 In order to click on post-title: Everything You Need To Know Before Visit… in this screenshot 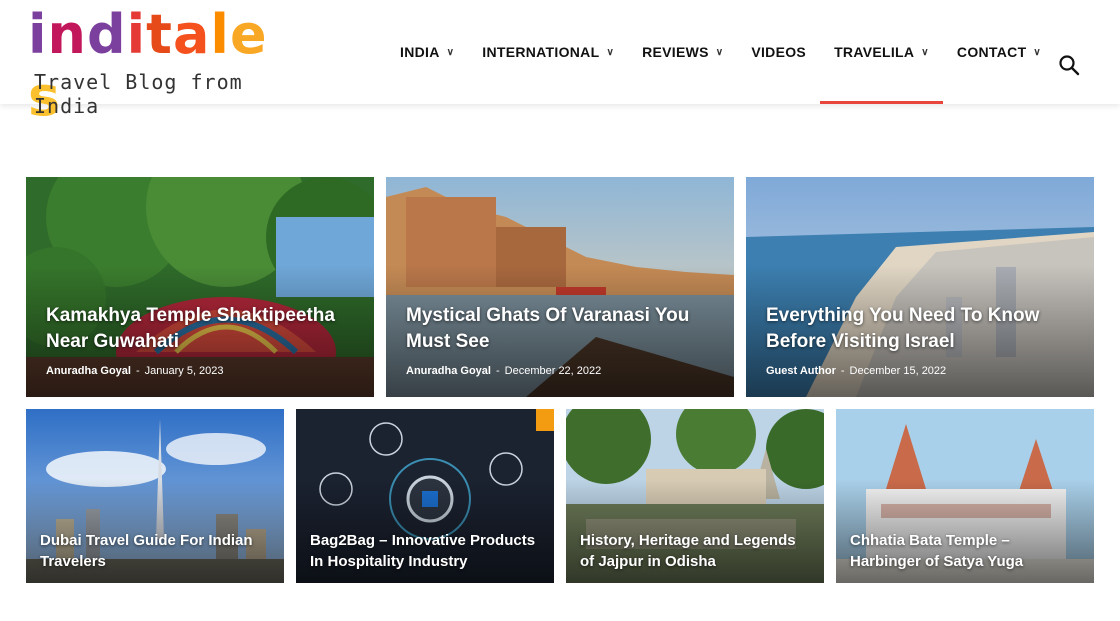, I will do `click(921, 329)`.